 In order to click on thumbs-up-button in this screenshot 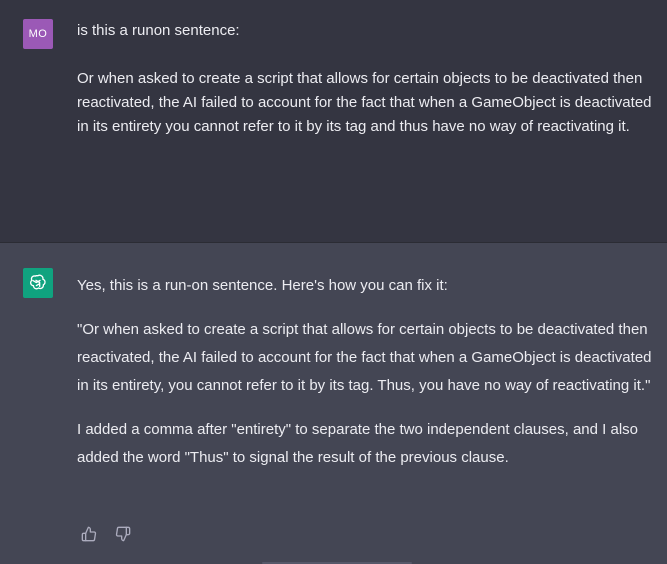, I will do `click(89, 534)`.